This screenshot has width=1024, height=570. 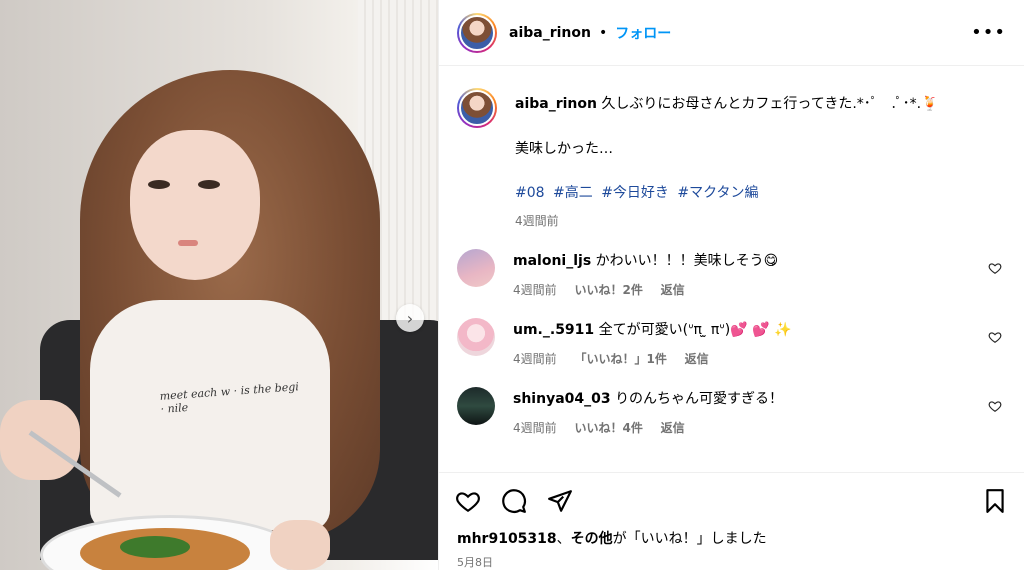 What do you see at coordinates (643, 33) in the screenshot?
I see `follow-button: フォロー` at bounding box center [643, 33].